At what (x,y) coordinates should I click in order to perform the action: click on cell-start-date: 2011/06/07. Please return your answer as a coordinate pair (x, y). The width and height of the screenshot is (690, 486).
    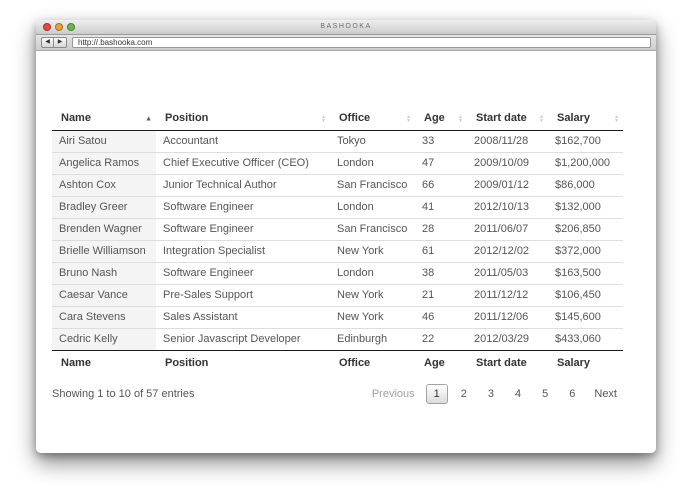
    Looking at the image, I should click on (507, 229).